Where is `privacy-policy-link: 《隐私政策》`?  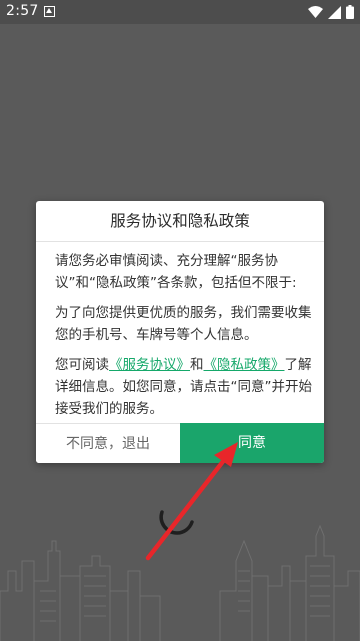
privacy-policy-link: 《隐私政策》 is located at coordinates (244, 365).